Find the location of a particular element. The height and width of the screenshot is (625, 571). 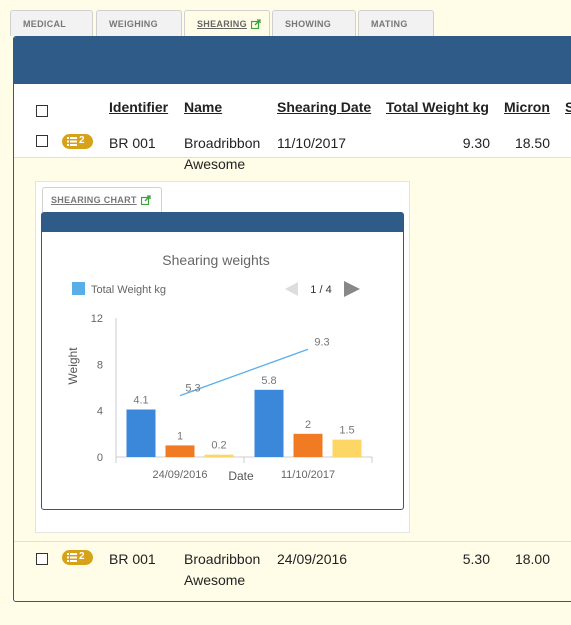

cell-micron: 18.50 is located at coordinates (532, 143).